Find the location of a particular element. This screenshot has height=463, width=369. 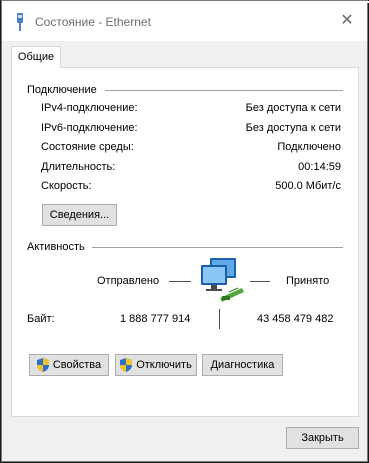

close-icon: ✕ is located at coordinates (347, 21).